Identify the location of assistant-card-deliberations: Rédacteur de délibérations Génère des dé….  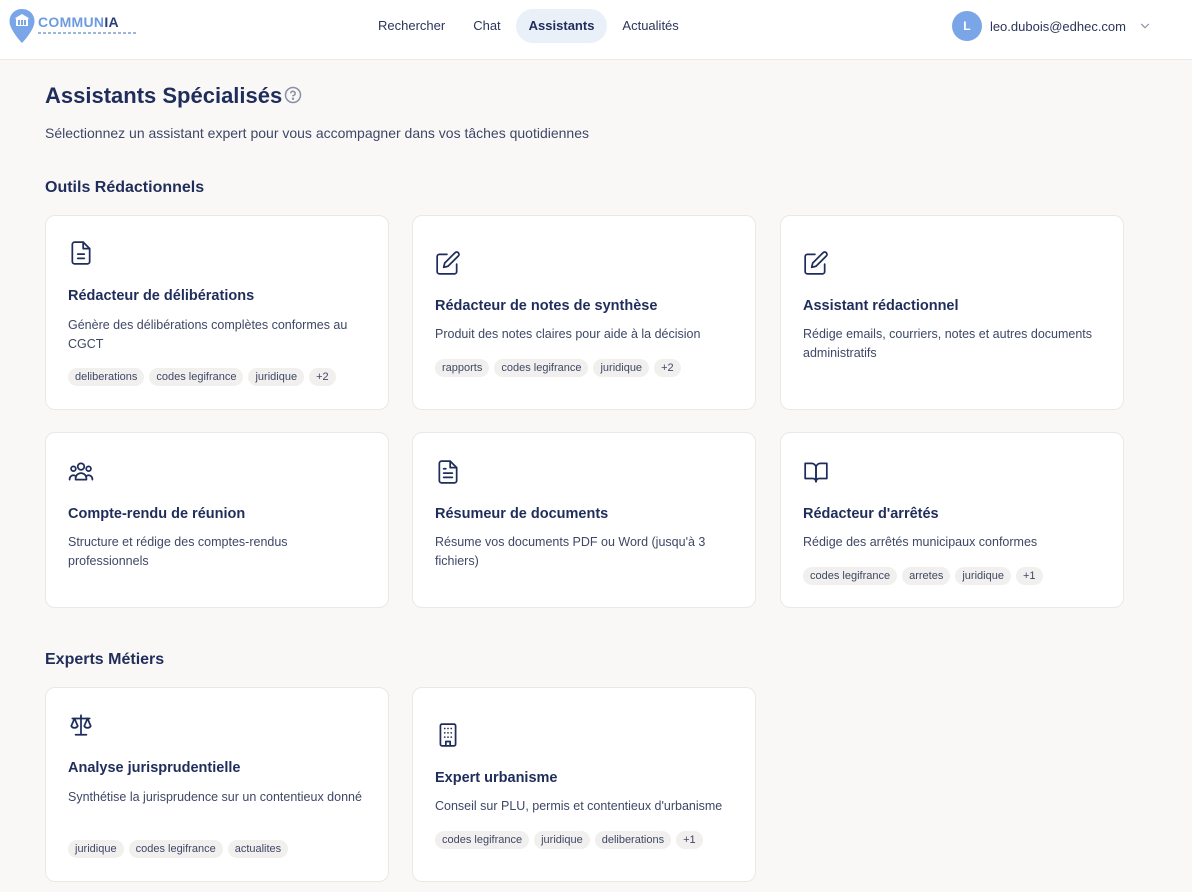
(217, 312).